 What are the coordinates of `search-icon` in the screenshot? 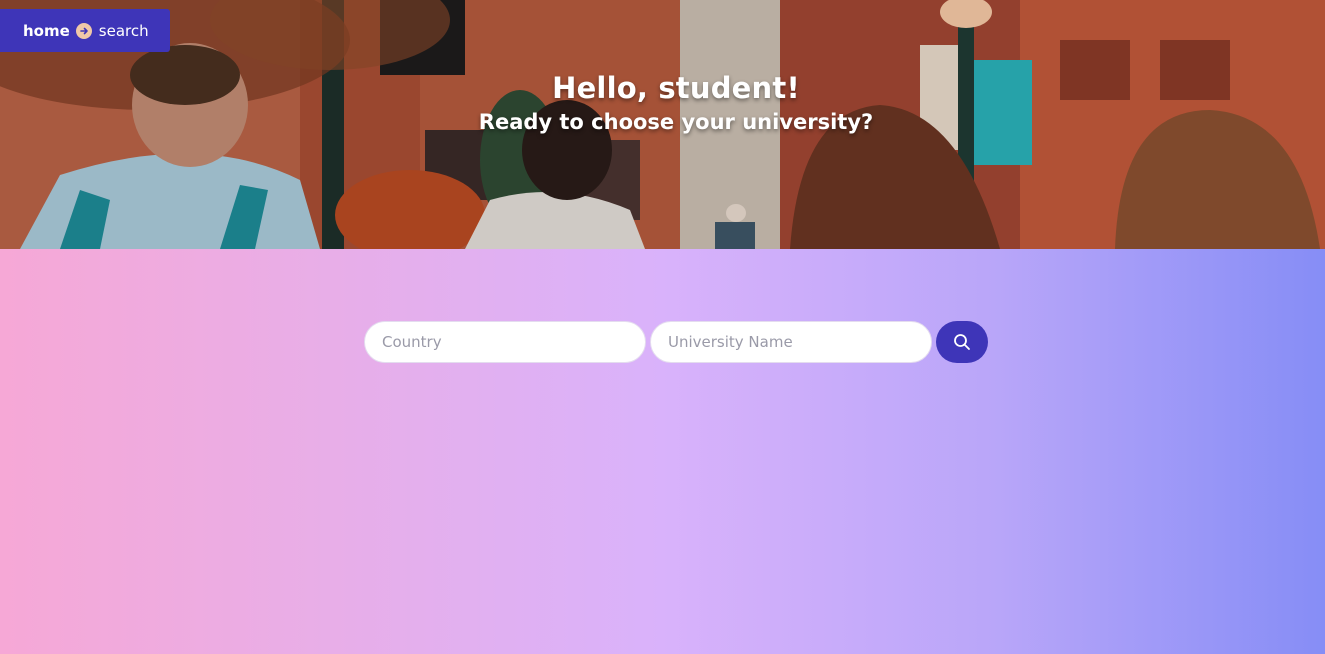 It's located at (962, 342).